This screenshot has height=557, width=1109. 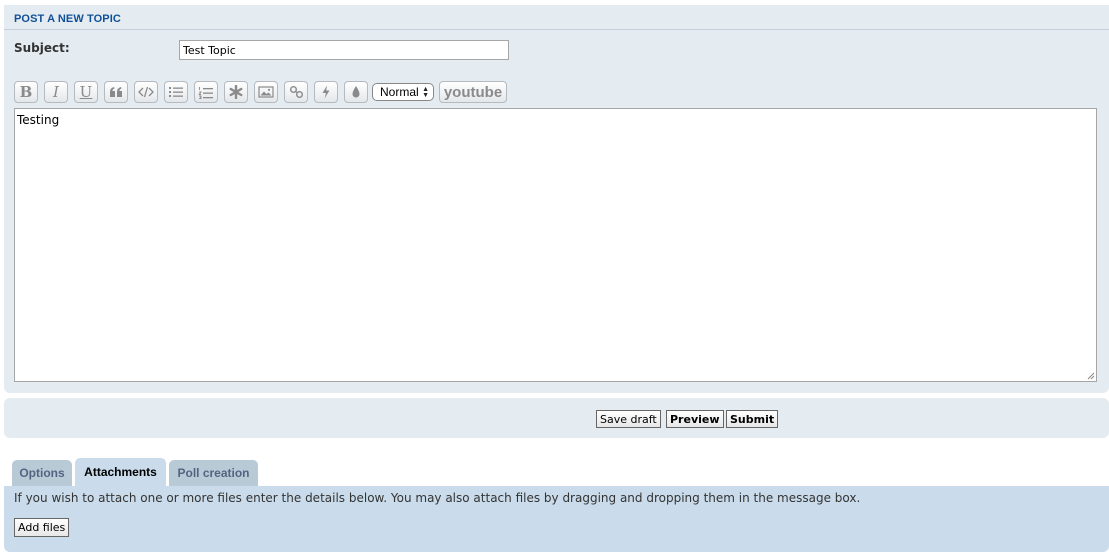 I want to click on underline-button: U, so click(x=86, y=92).